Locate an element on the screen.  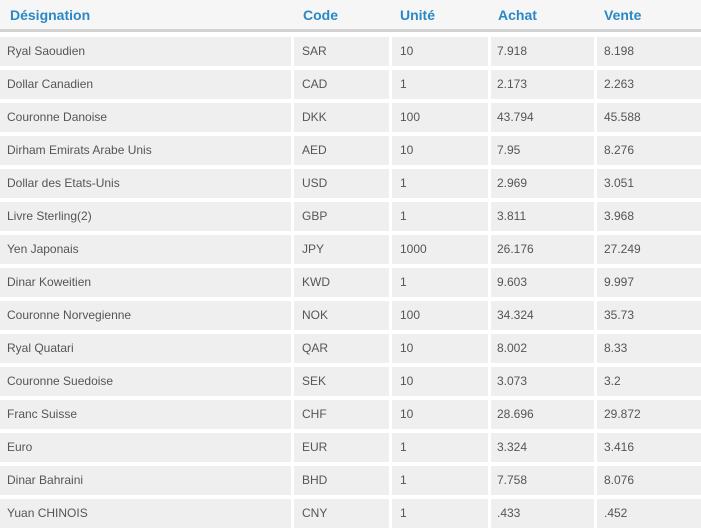
cell-designation: Franc Suisse is located at coordinates (145, 414).